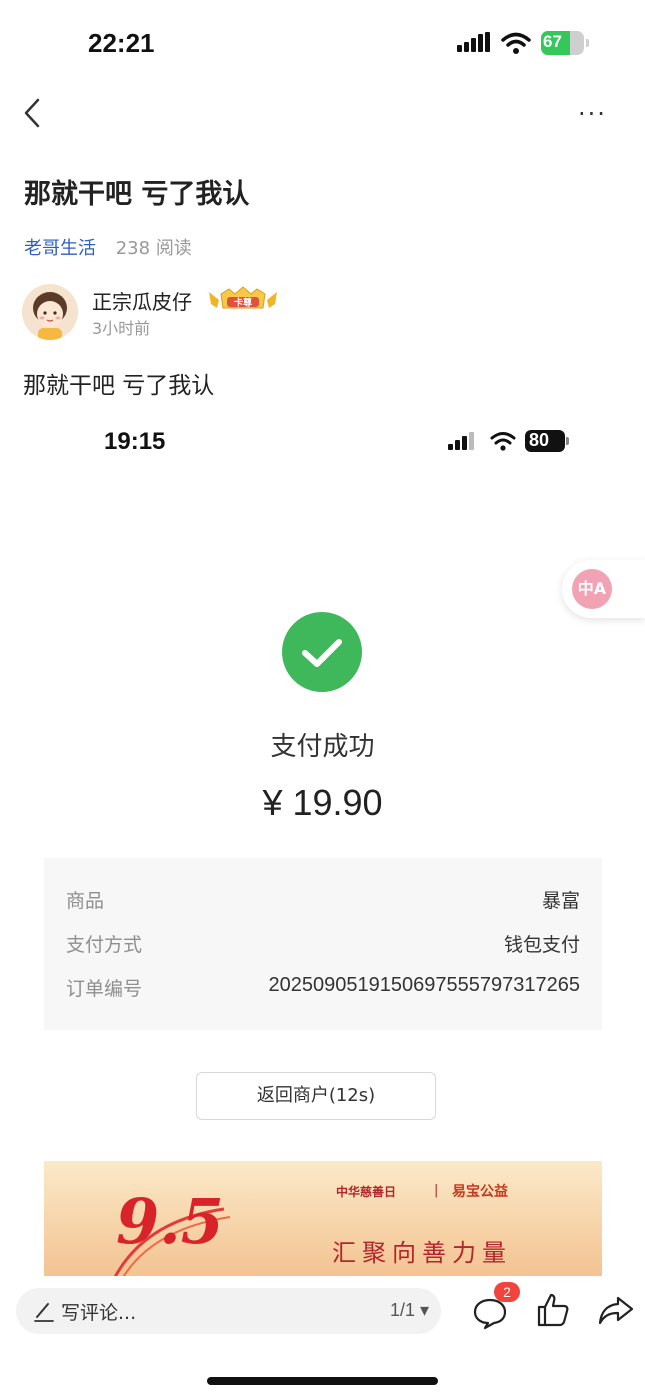  What do you see at coordinates (322, 45) in the screenshot?
I see `status-bar: 22:21 67` at bounding box center [322, 45].